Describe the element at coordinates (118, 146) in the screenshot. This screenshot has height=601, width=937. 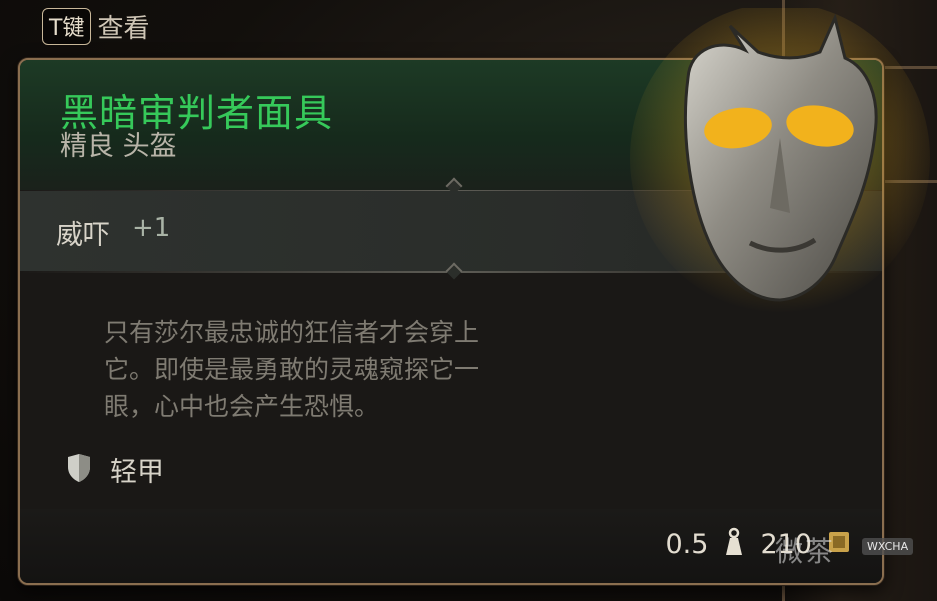
I see `item-rarity-type: 精良 头盔` at that location.